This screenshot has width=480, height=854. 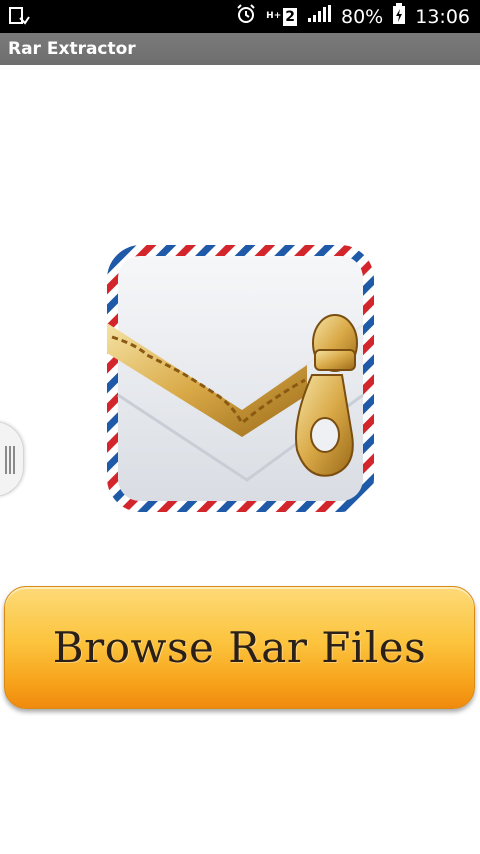 What do you see at coordinates (19, 18) in the screenshot?
I see `download-notification-icon` at bounding box center [19, 18].